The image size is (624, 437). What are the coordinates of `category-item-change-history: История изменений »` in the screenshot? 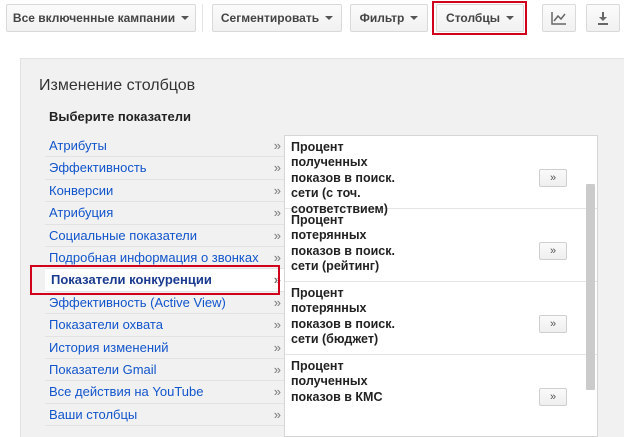 It's located at (165, 348).